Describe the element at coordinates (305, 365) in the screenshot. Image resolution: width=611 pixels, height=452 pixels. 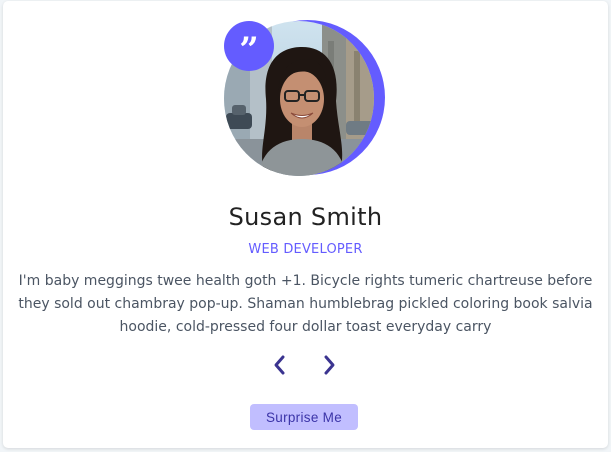
I see `navigation-buttons` at that location.